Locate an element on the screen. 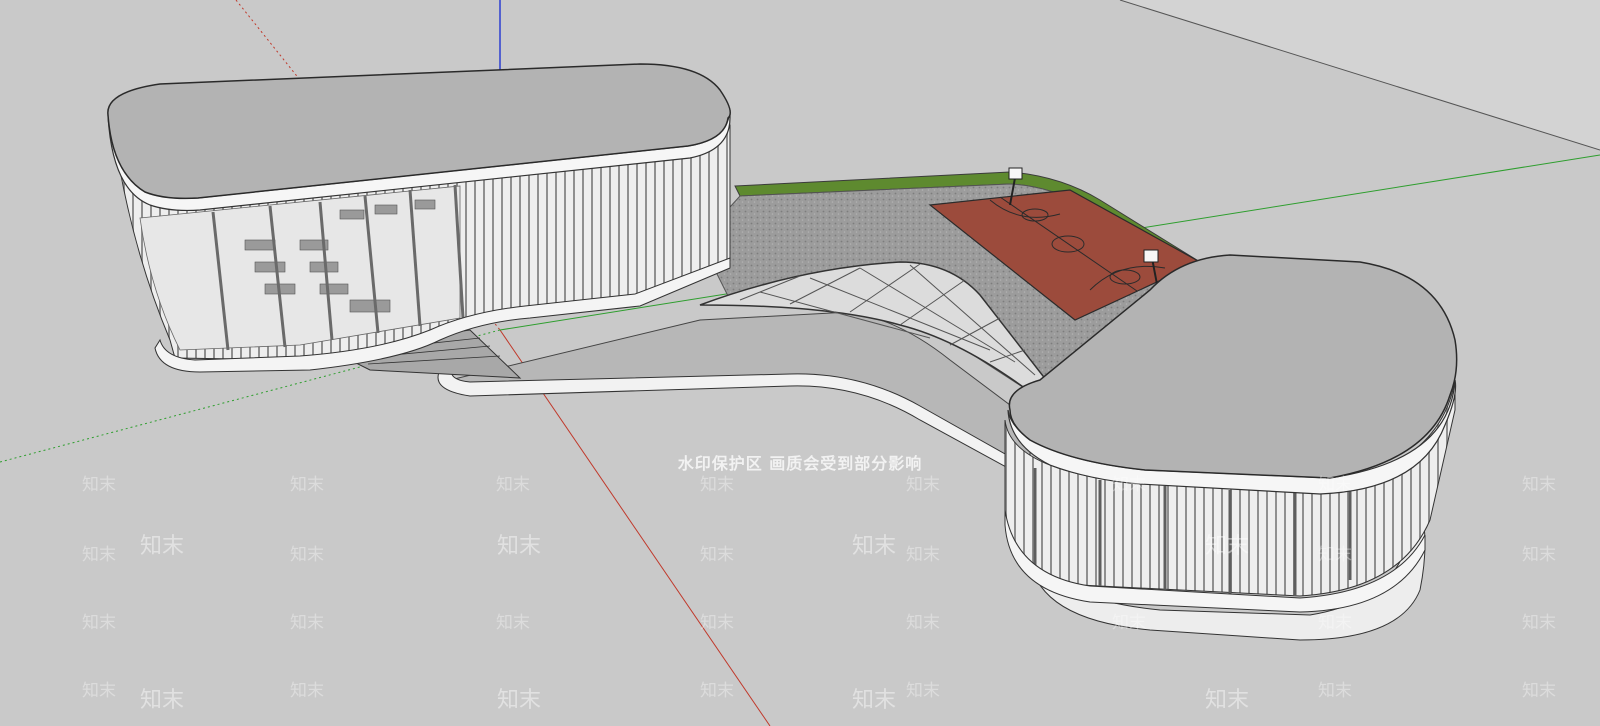 Image resolution: width=1600 pixels, height=726 pixels. hoop-backboard-left is located at coordinates (1015, 173).